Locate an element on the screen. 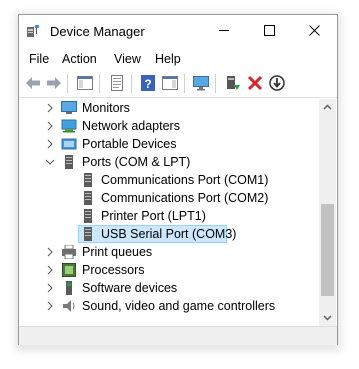 The image size is (359, 369). status-bar is located at coordinates (178, 335).